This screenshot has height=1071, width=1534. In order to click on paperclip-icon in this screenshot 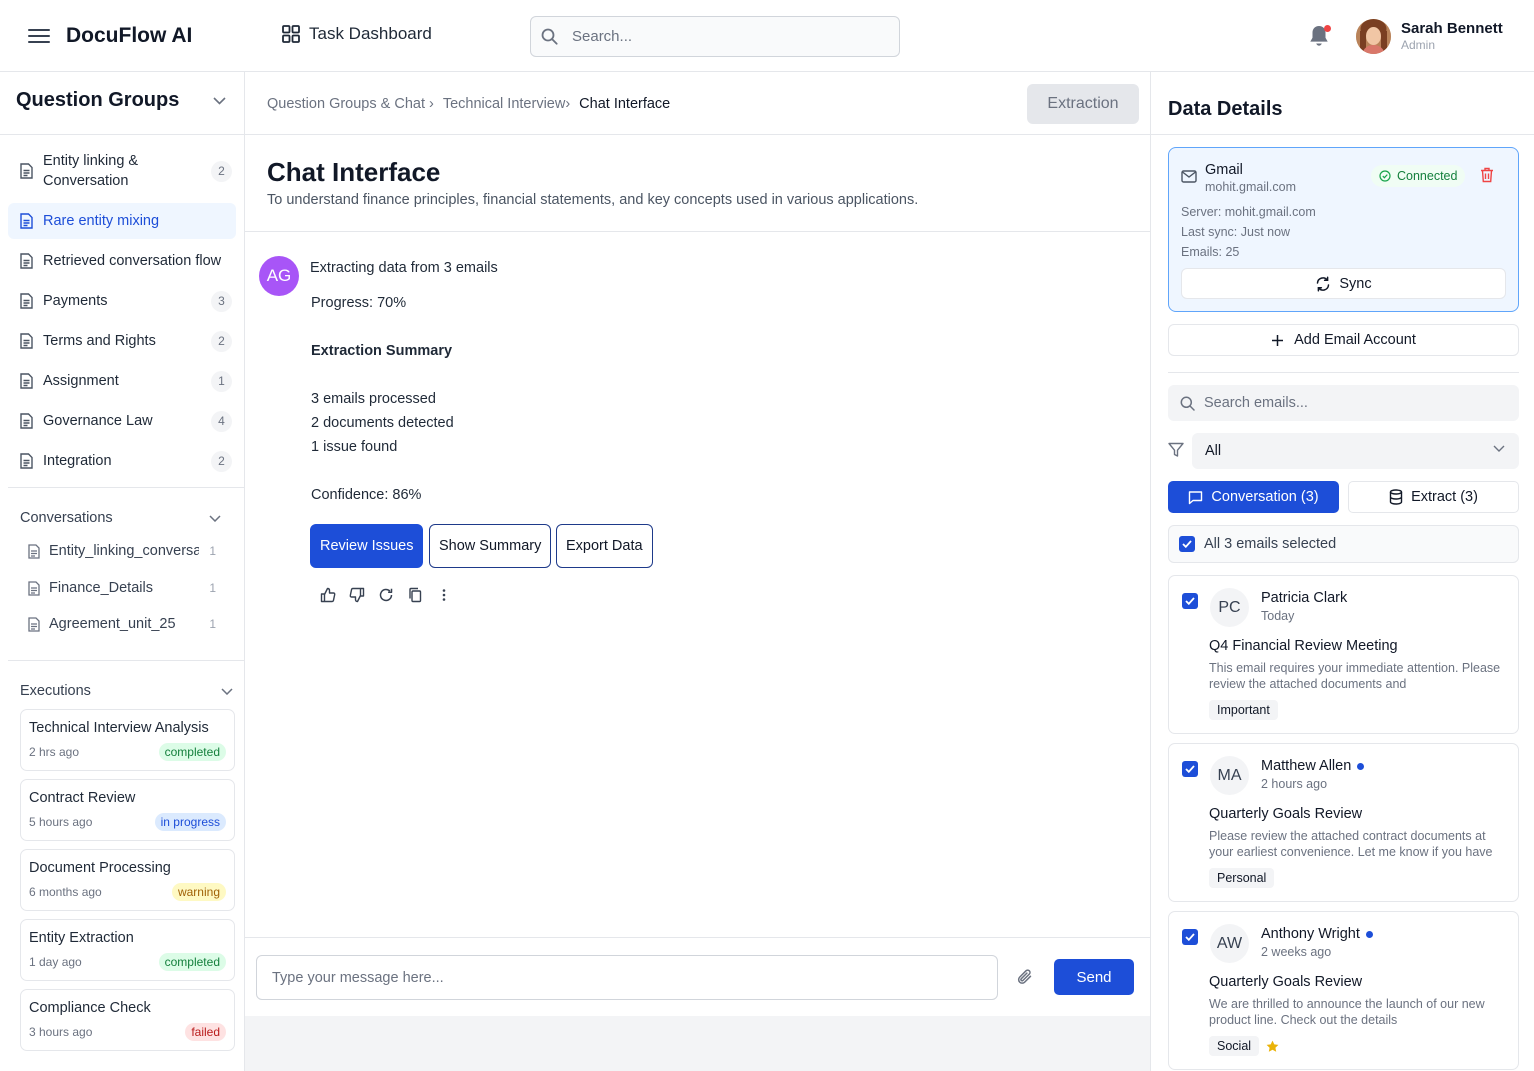, I will do `click(1025, 977)`.